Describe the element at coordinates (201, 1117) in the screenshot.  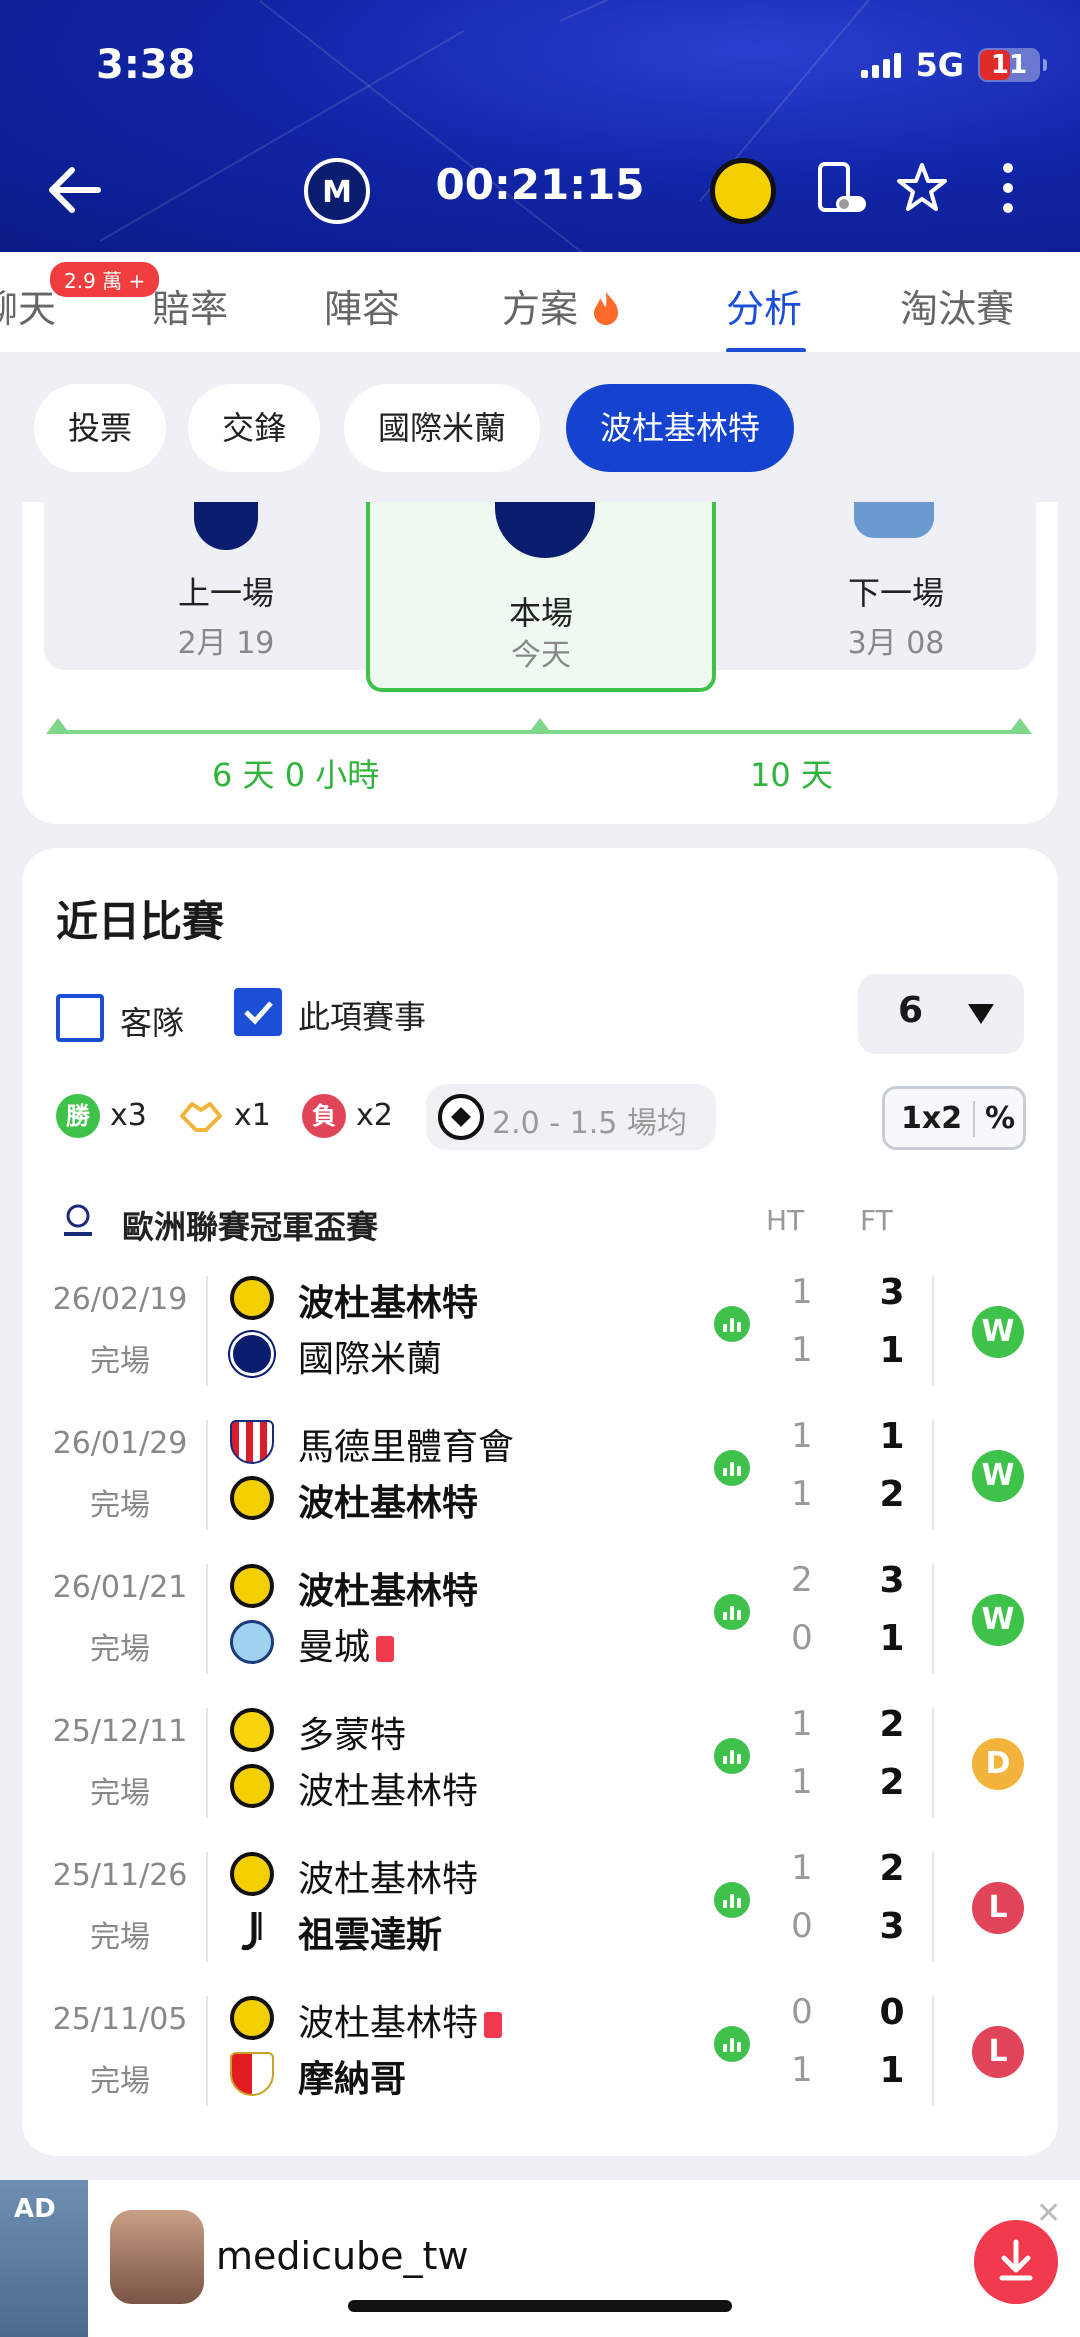
I see `draw-handshake-icon` at that location.